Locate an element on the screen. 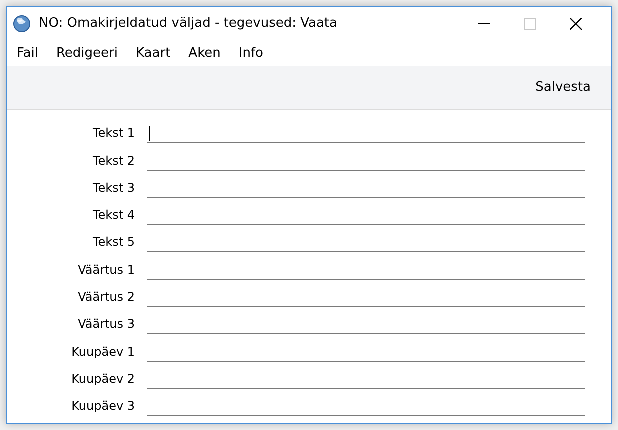  menu-item: Info is located at coordinates (251, 54).